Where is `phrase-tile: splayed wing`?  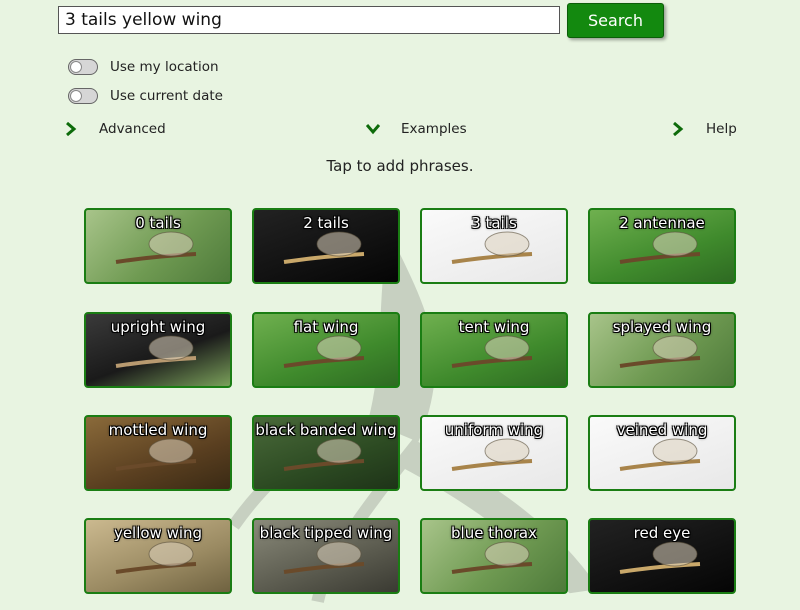
phrase-tile: splayed wing is located at coordinates (662, 350).